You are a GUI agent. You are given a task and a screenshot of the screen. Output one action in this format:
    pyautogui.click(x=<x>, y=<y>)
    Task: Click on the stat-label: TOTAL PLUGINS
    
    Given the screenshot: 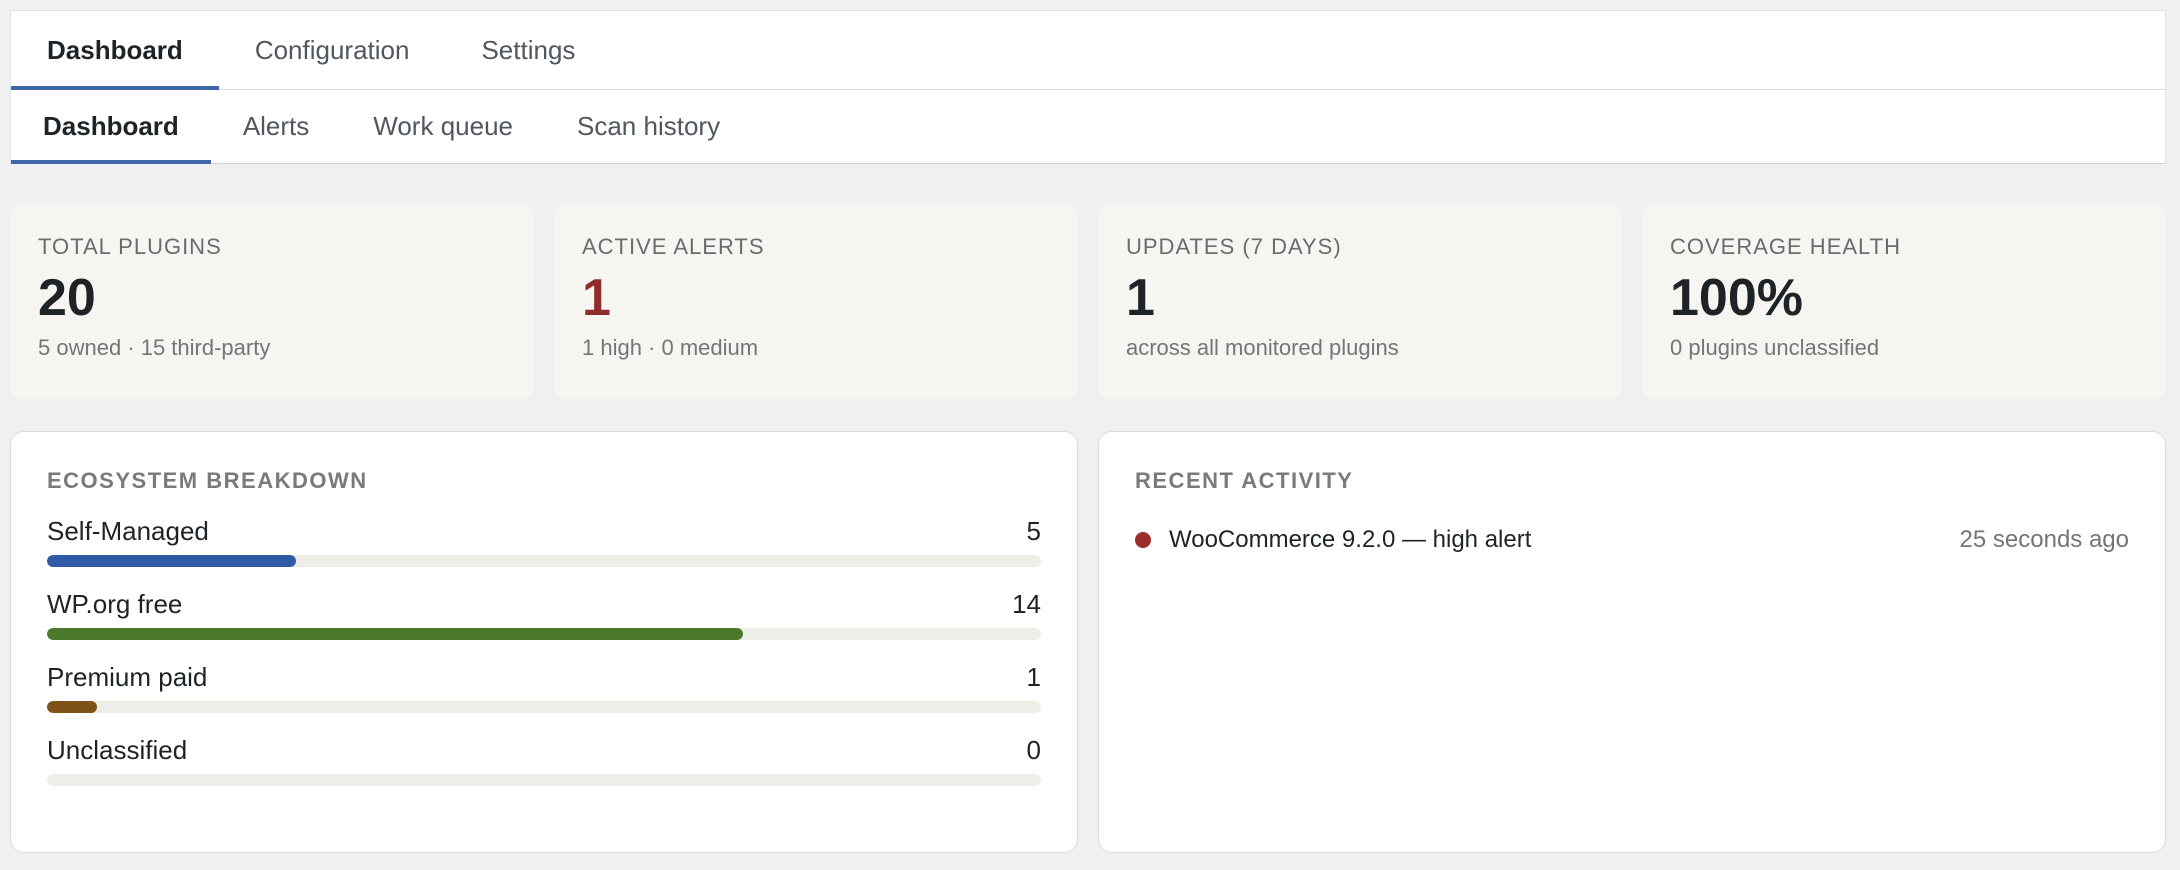 What is the action you would take?
    pyautogui.click(x=130, y=246)
    